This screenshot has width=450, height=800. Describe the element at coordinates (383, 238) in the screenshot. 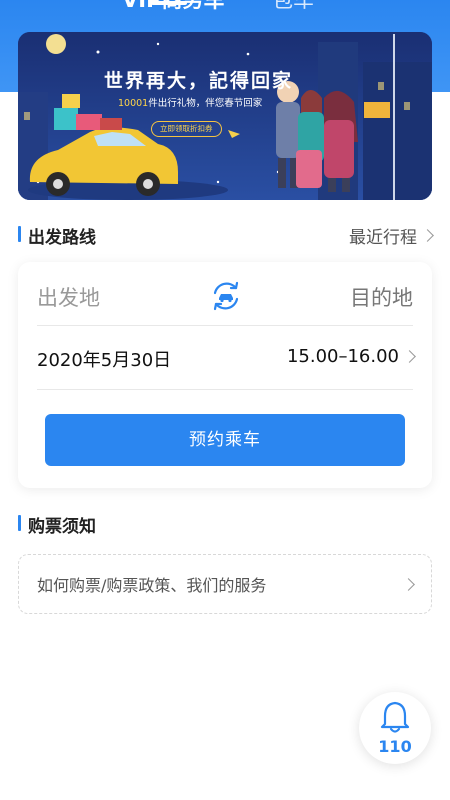

I see `recent-trips-label: 最近行程` at that location.